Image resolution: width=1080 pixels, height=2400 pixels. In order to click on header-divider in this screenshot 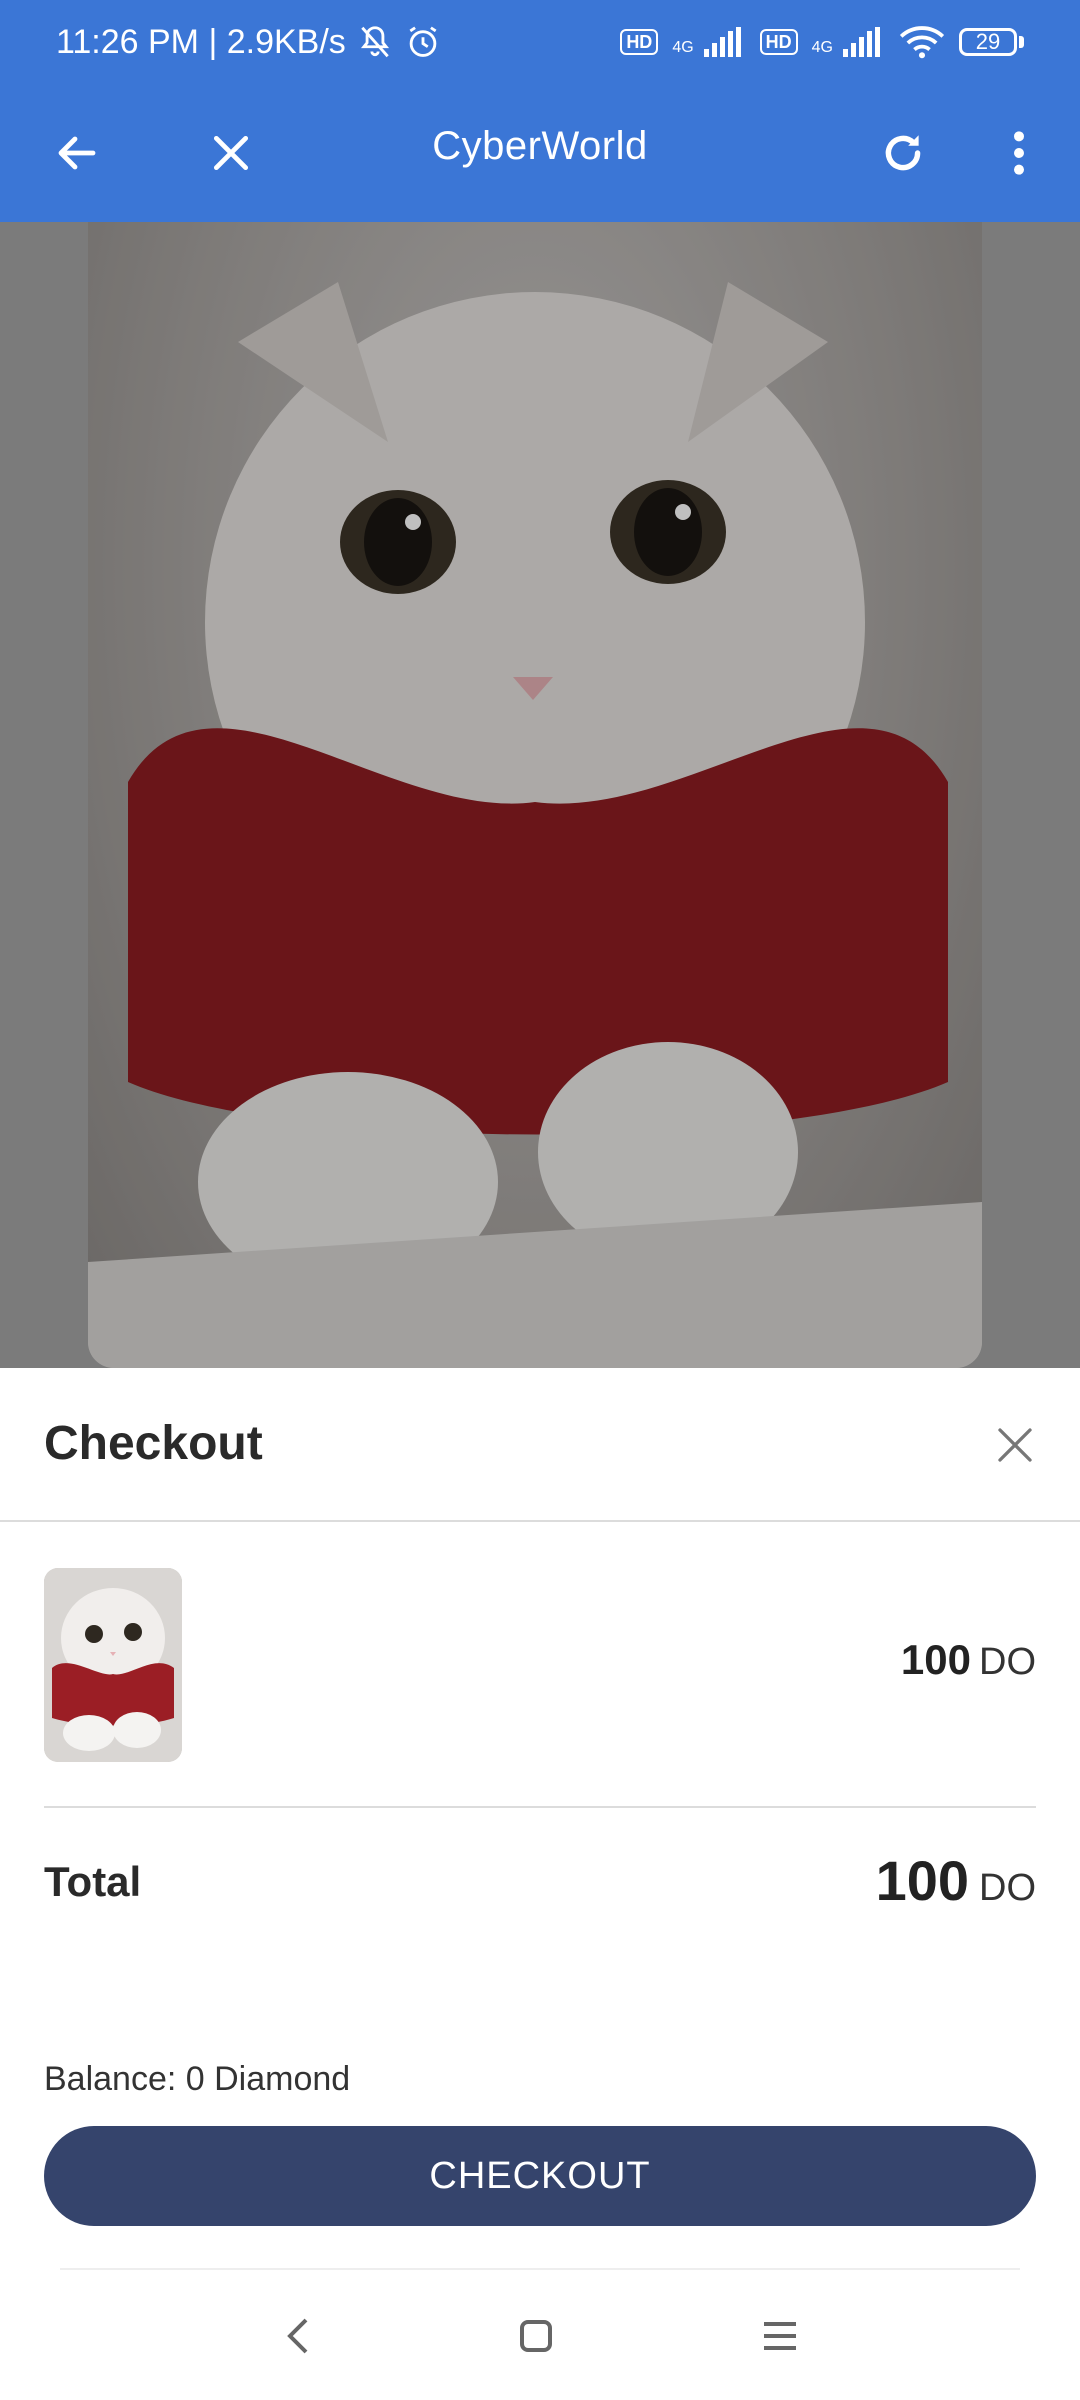, I will do `click(540, 1521)`.